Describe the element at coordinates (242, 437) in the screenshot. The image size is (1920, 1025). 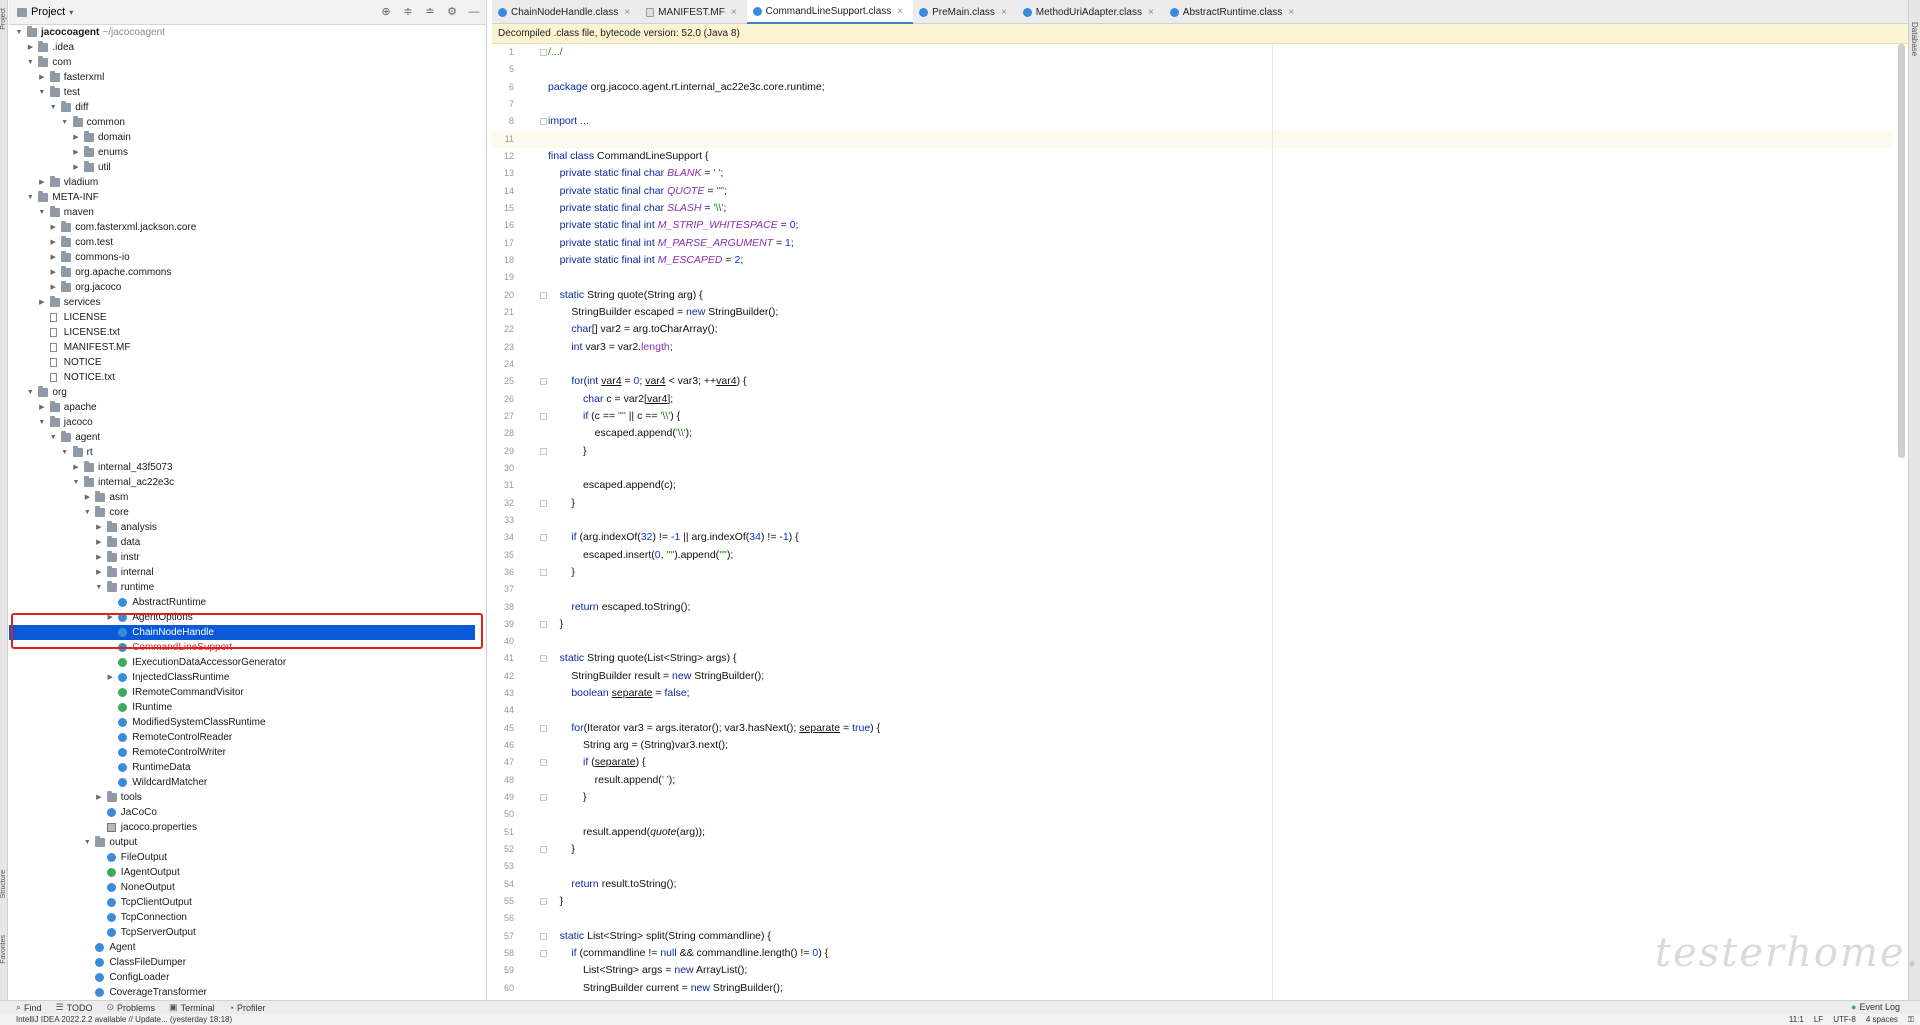
I see `tree-item: ▼ agent` at that location.